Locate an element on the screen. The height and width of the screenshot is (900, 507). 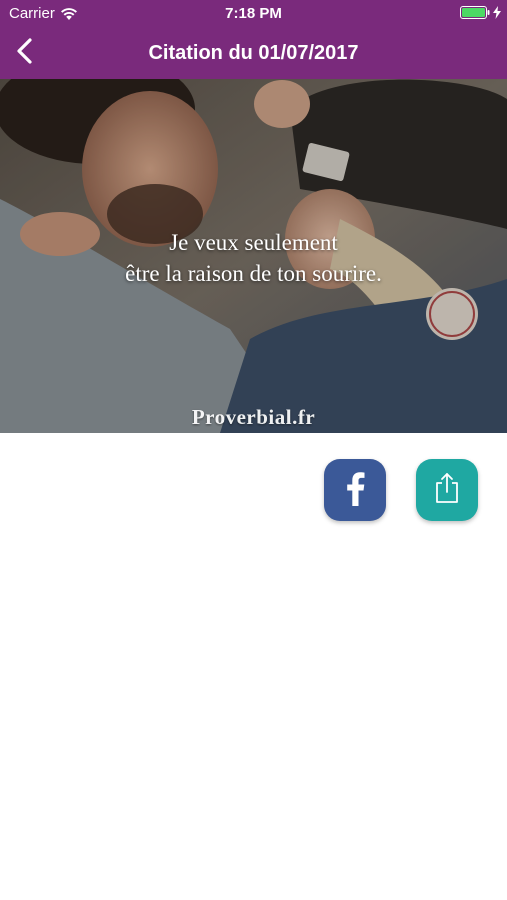
page-title: Citation du 01/07/2017 is located at coordinates (253, 53).